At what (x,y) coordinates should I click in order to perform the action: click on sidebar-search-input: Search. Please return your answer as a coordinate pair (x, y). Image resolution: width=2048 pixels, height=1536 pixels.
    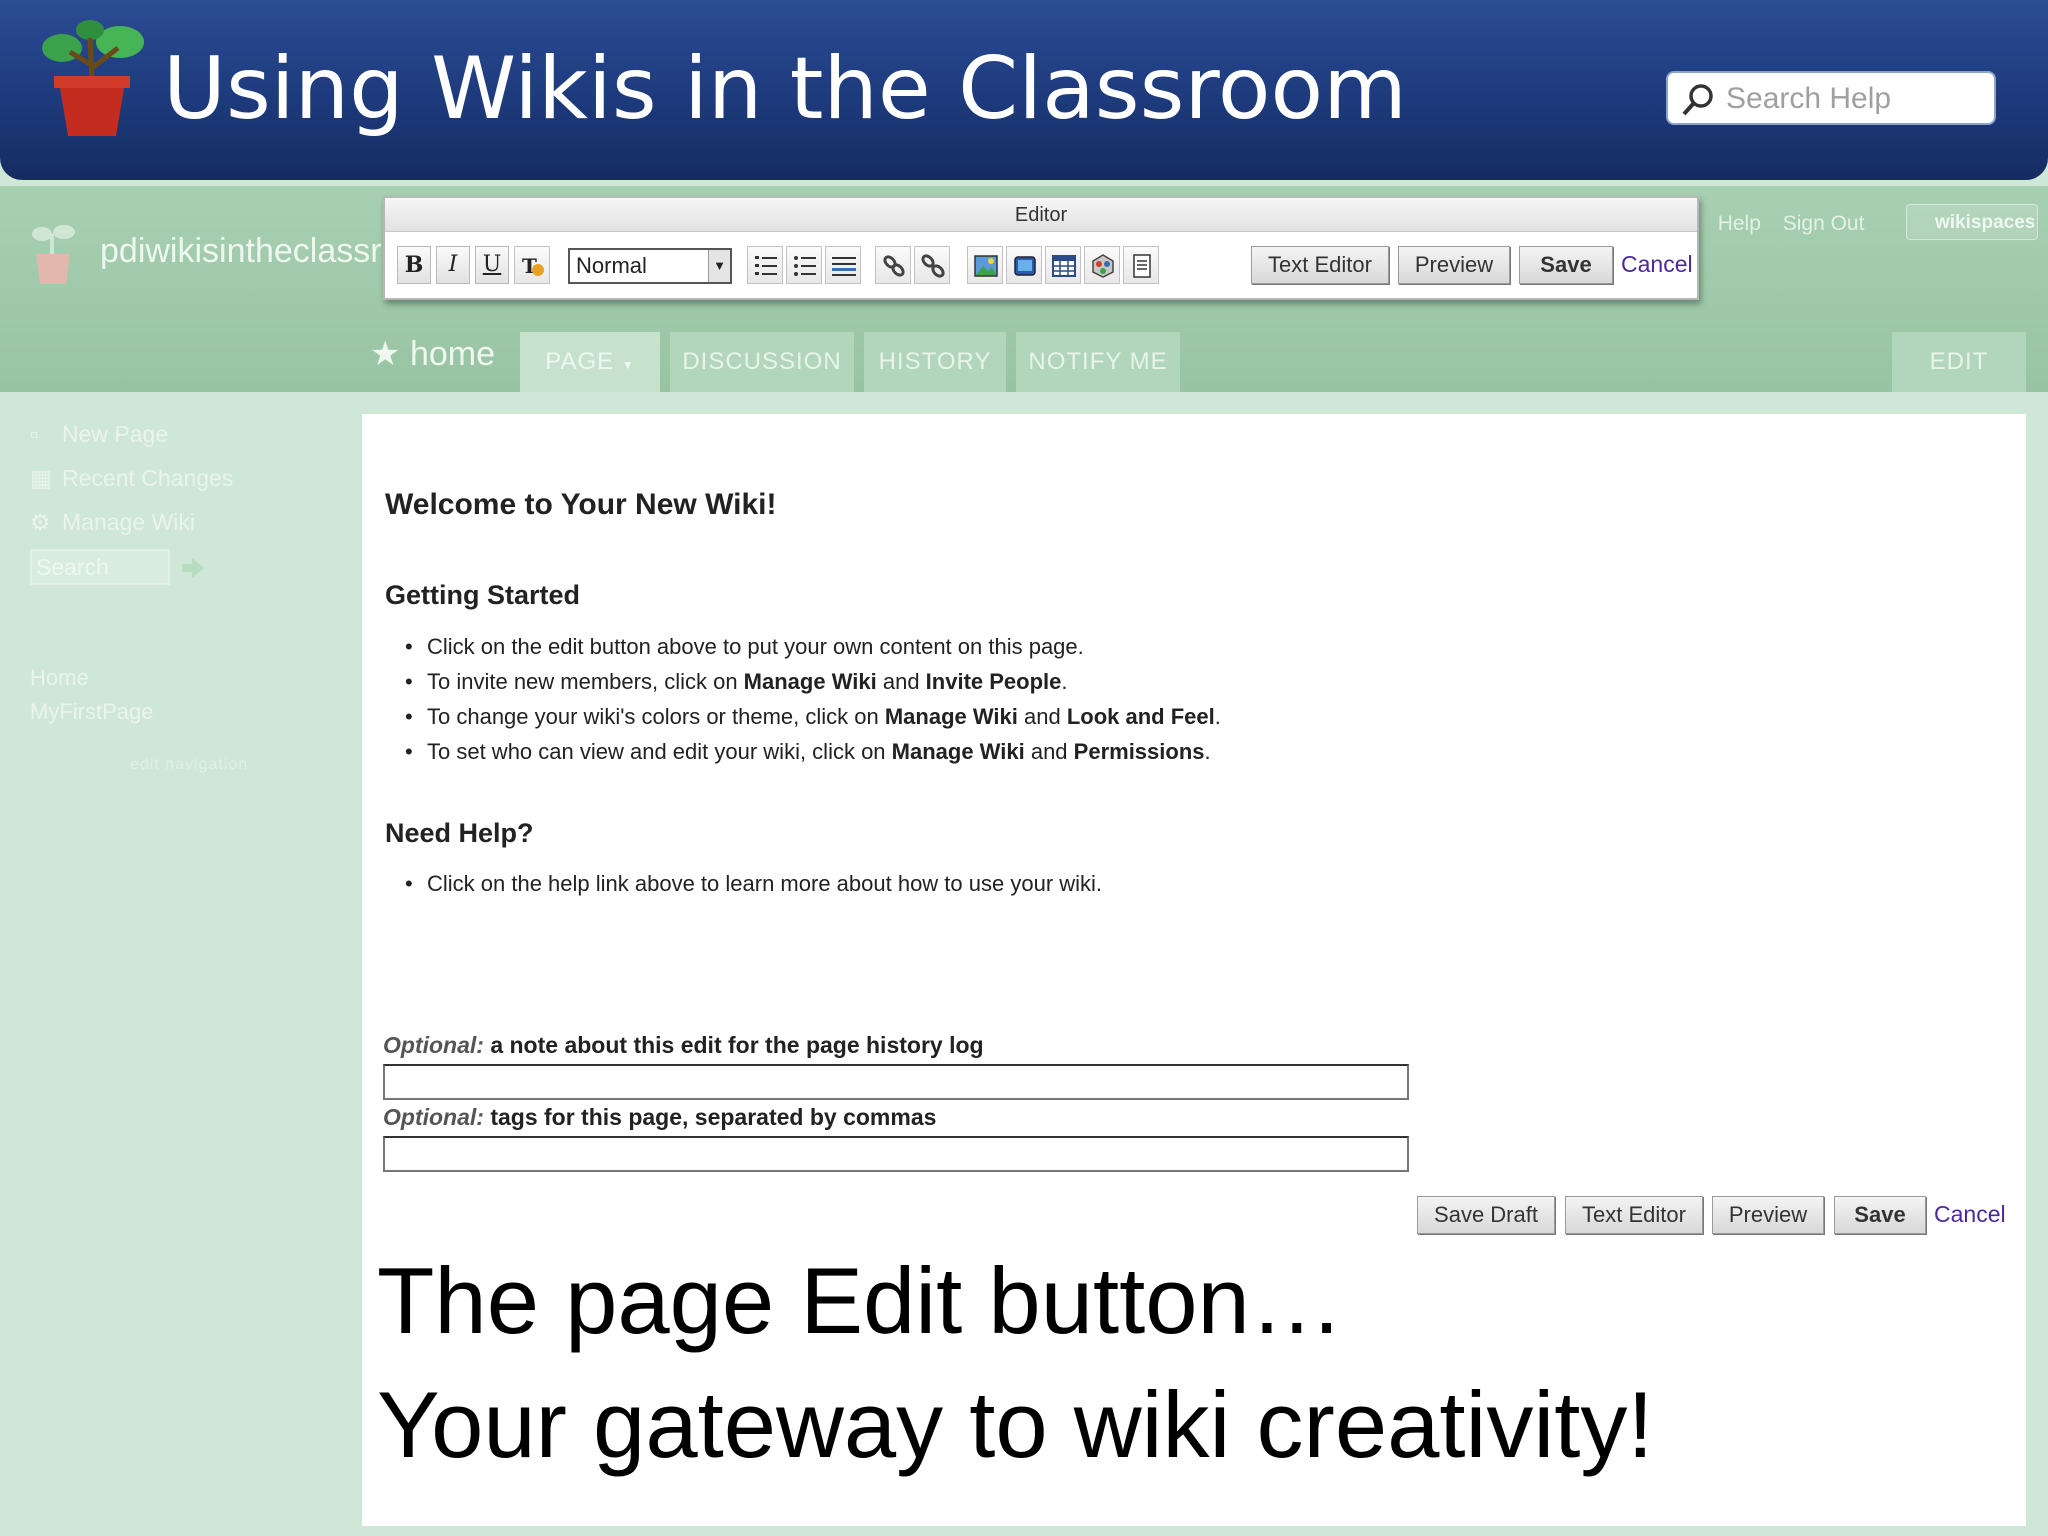
    Looking at the image, I should click on (100, 567).